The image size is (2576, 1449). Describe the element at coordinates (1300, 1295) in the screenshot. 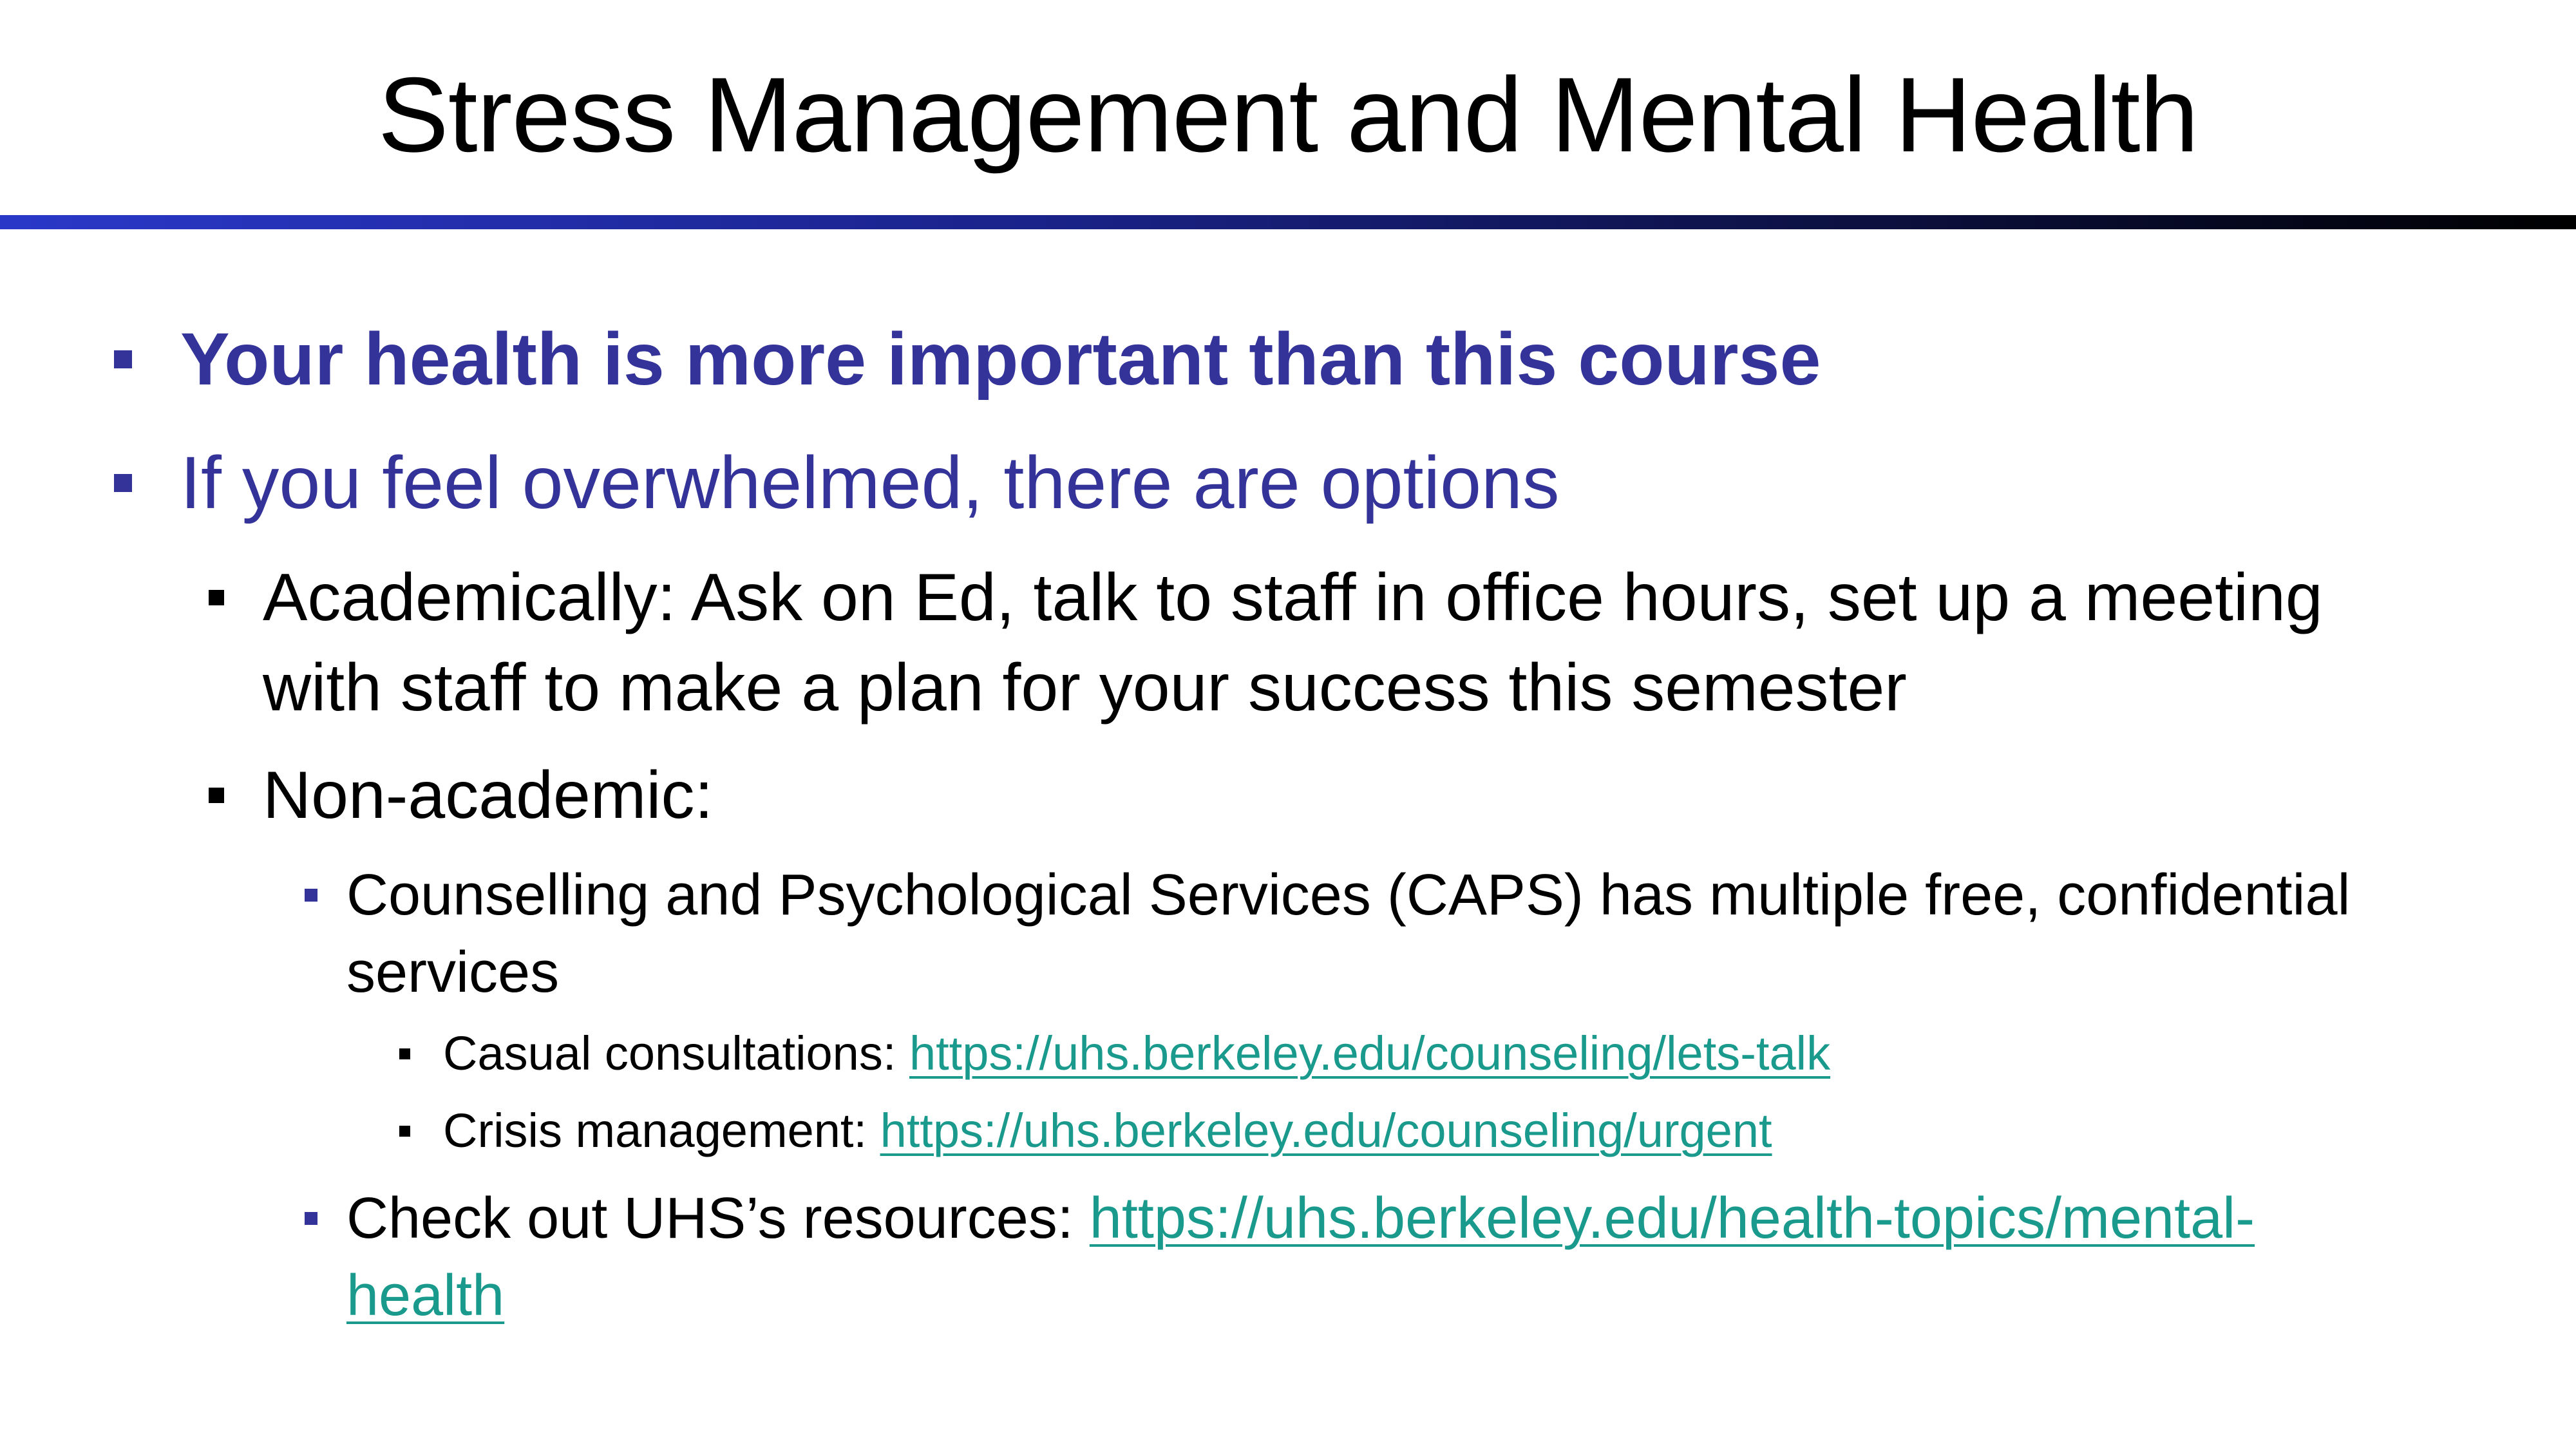

I see `bullet-uhs-line2: health` at that location.